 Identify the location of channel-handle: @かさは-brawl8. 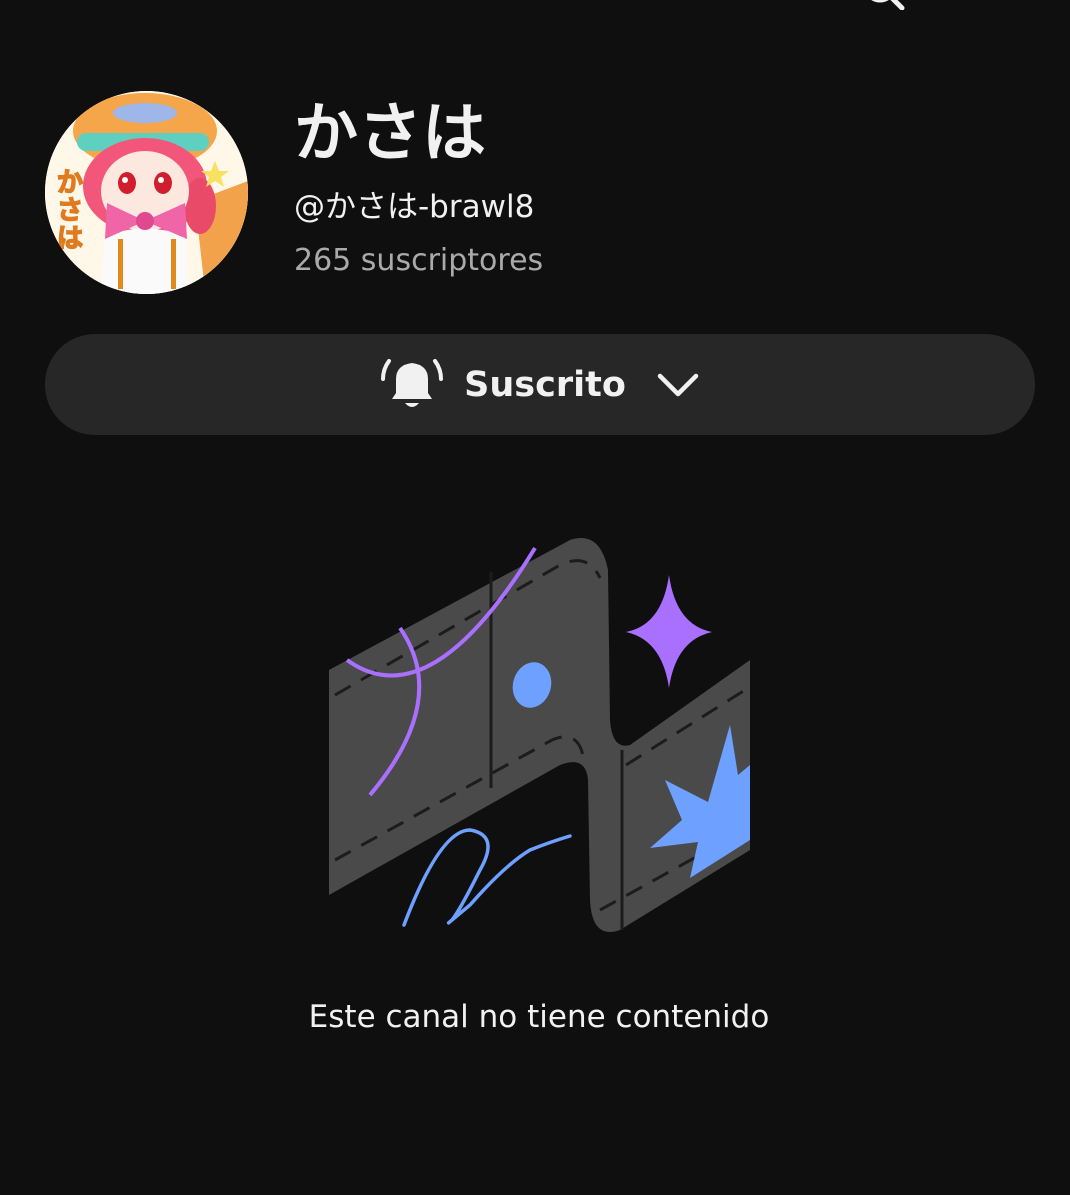
(414, 207).